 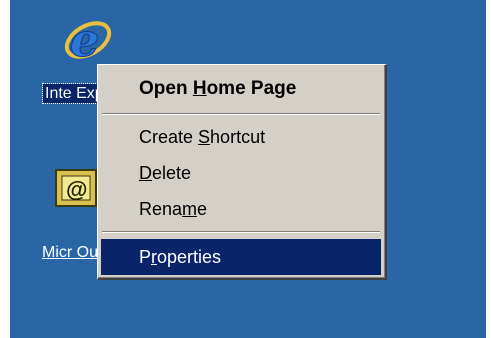 What do you see at coordinates (238, 137) in the screenshot?
I see `menu-item-label: hortcut` at bounding box center [238, 137].